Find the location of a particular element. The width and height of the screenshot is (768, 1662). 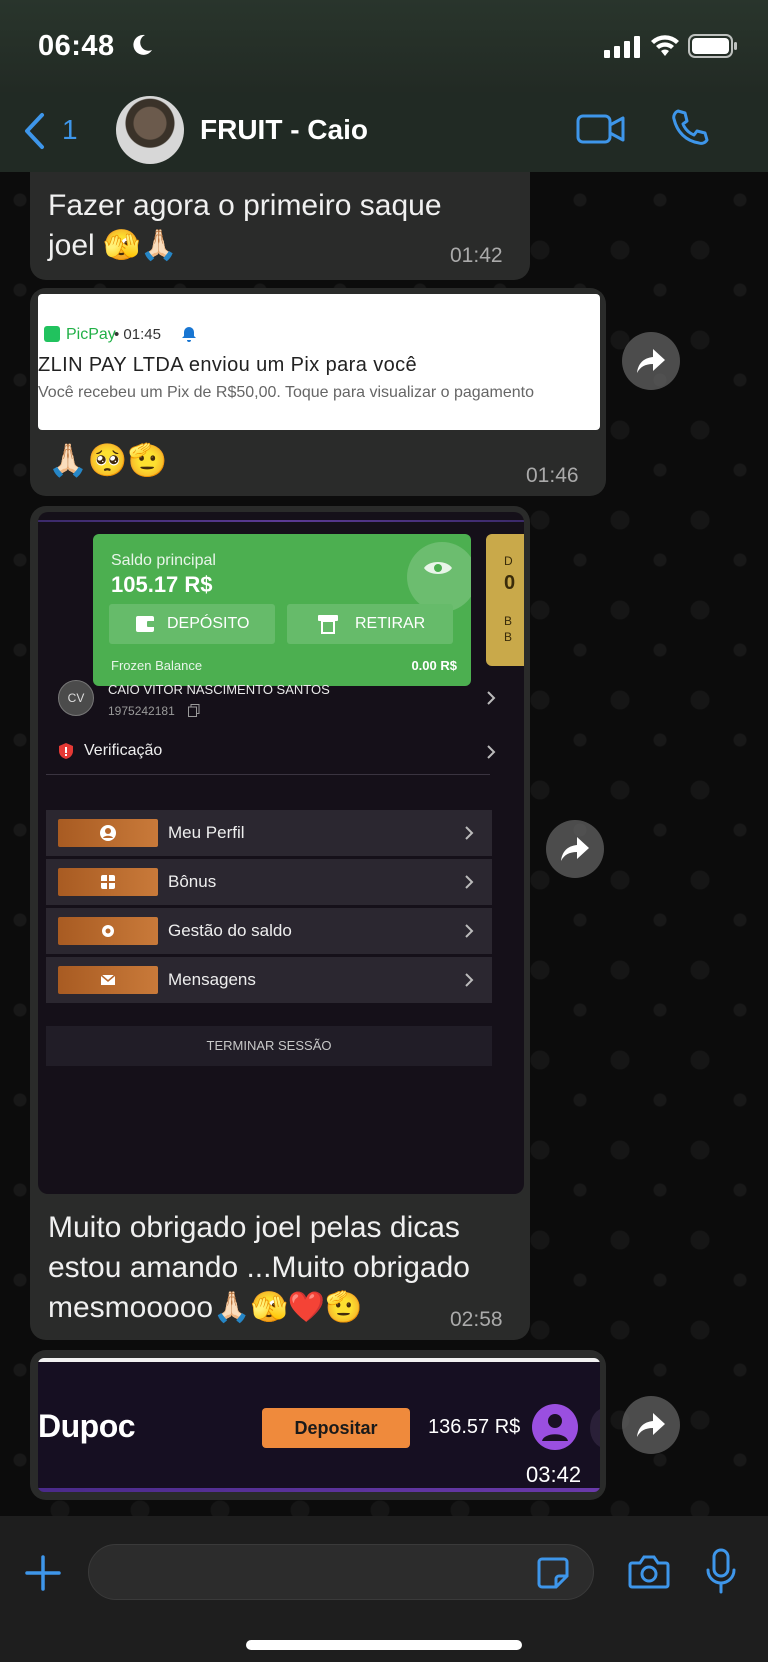

gift-icon is located at coordinates (108, 882).